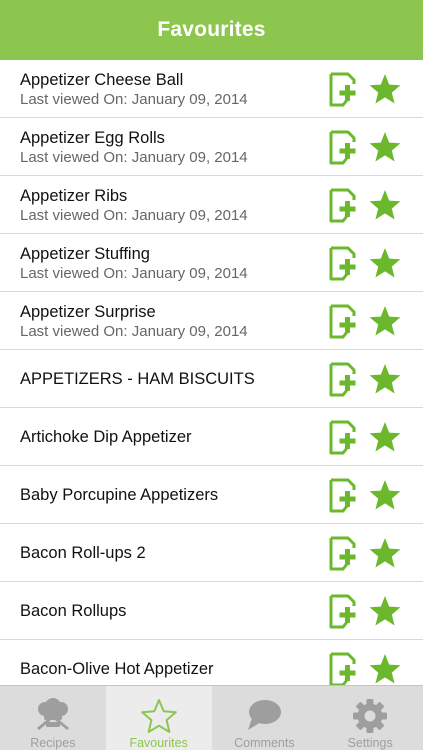 Image resolution: width=423 pixels, height=750 pixels. What do you see at coordinates (52, 714) in the screenshot?
I see `chef-hat-icon` at bounding box center [52, 714].